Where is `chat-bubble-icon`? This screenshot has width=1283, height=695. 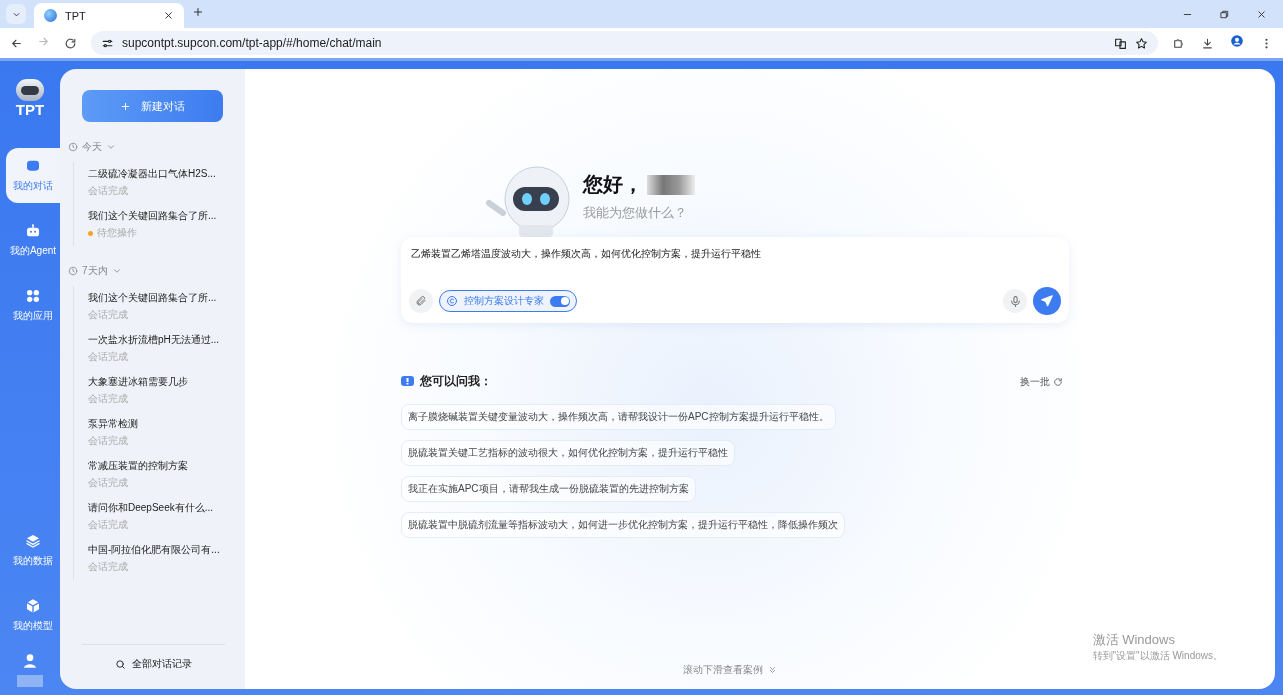
chat-bubble-icon is located at coordinates (33, 166).